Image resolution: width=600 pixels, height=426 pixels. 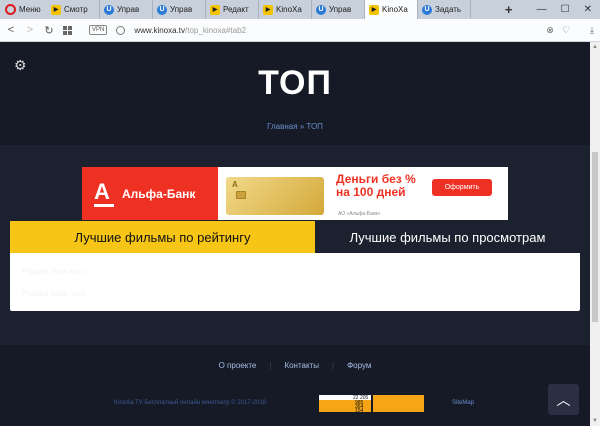 I want to click on browser-tab: ▶ Редакт, so click(x=232, y=9).